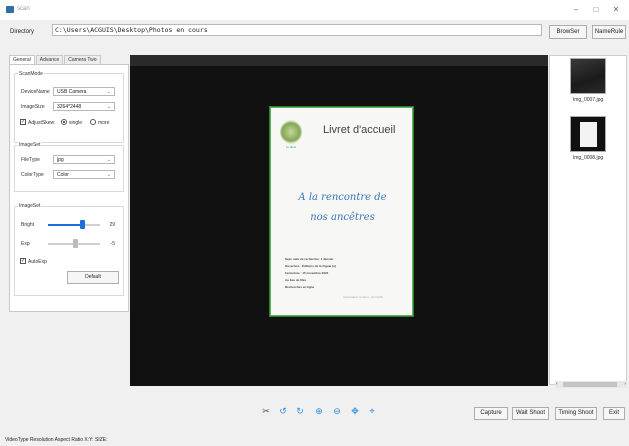 This screenshot has height=446, width=629. I want to click on wait-shoot-button: Wait Shoot, so click(530, 413).